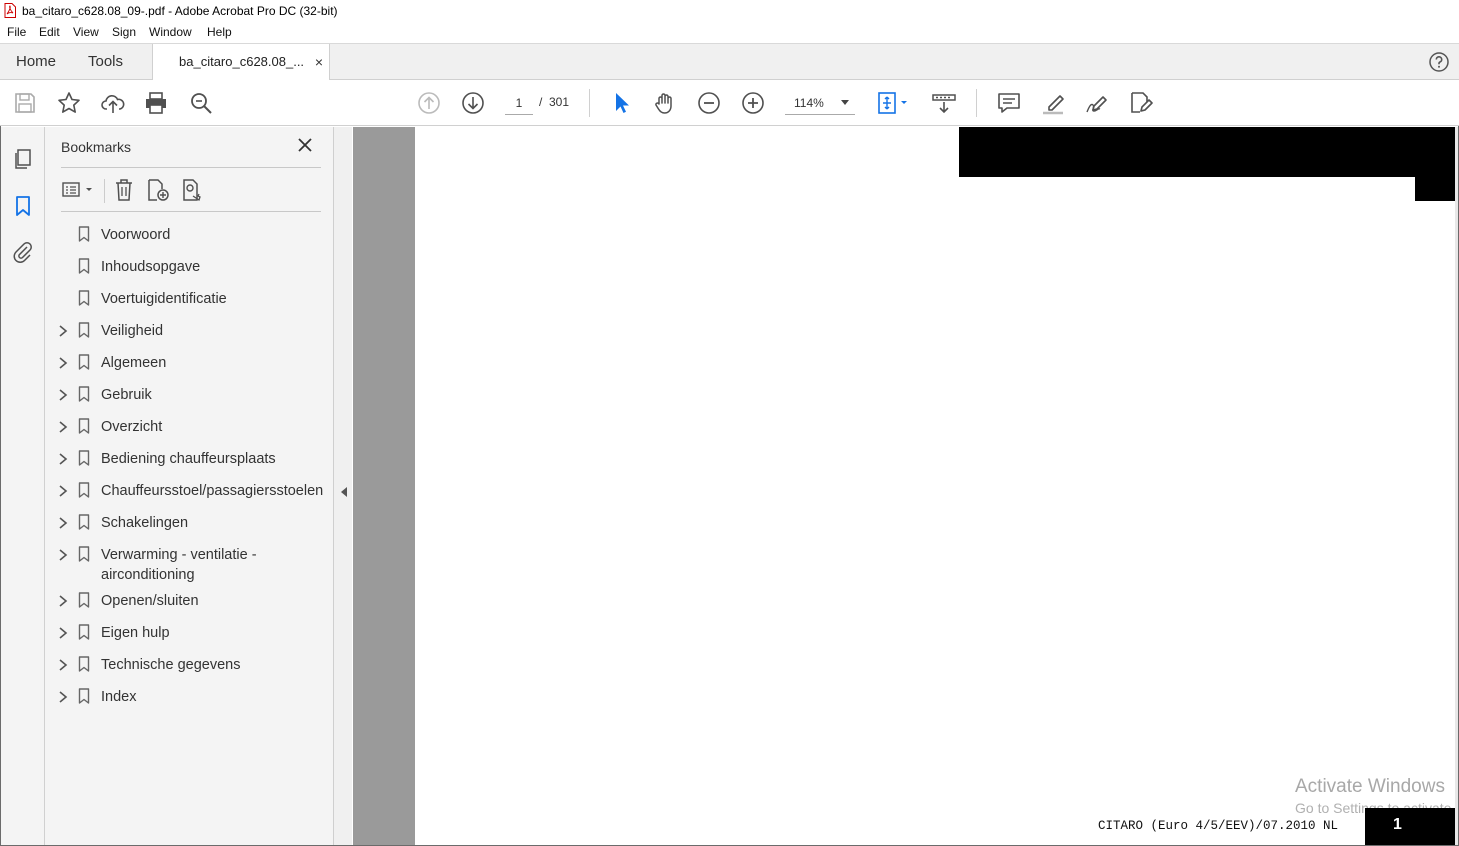  What do you see at coordinates (23, 206) in the screenshot?
I see `bookmark-panel-icon` at bounding box center [23, 206].